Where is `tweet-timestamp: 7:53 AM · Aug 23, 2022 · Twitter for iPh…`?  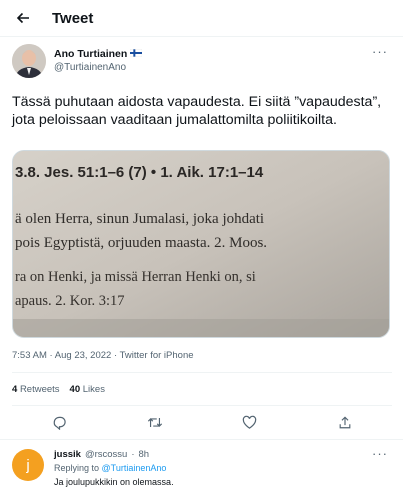
tweet-timestamp: 7:53 AM · Aug 23, 2022 · Twitter for iPh… is located at coordinates (103, 355).